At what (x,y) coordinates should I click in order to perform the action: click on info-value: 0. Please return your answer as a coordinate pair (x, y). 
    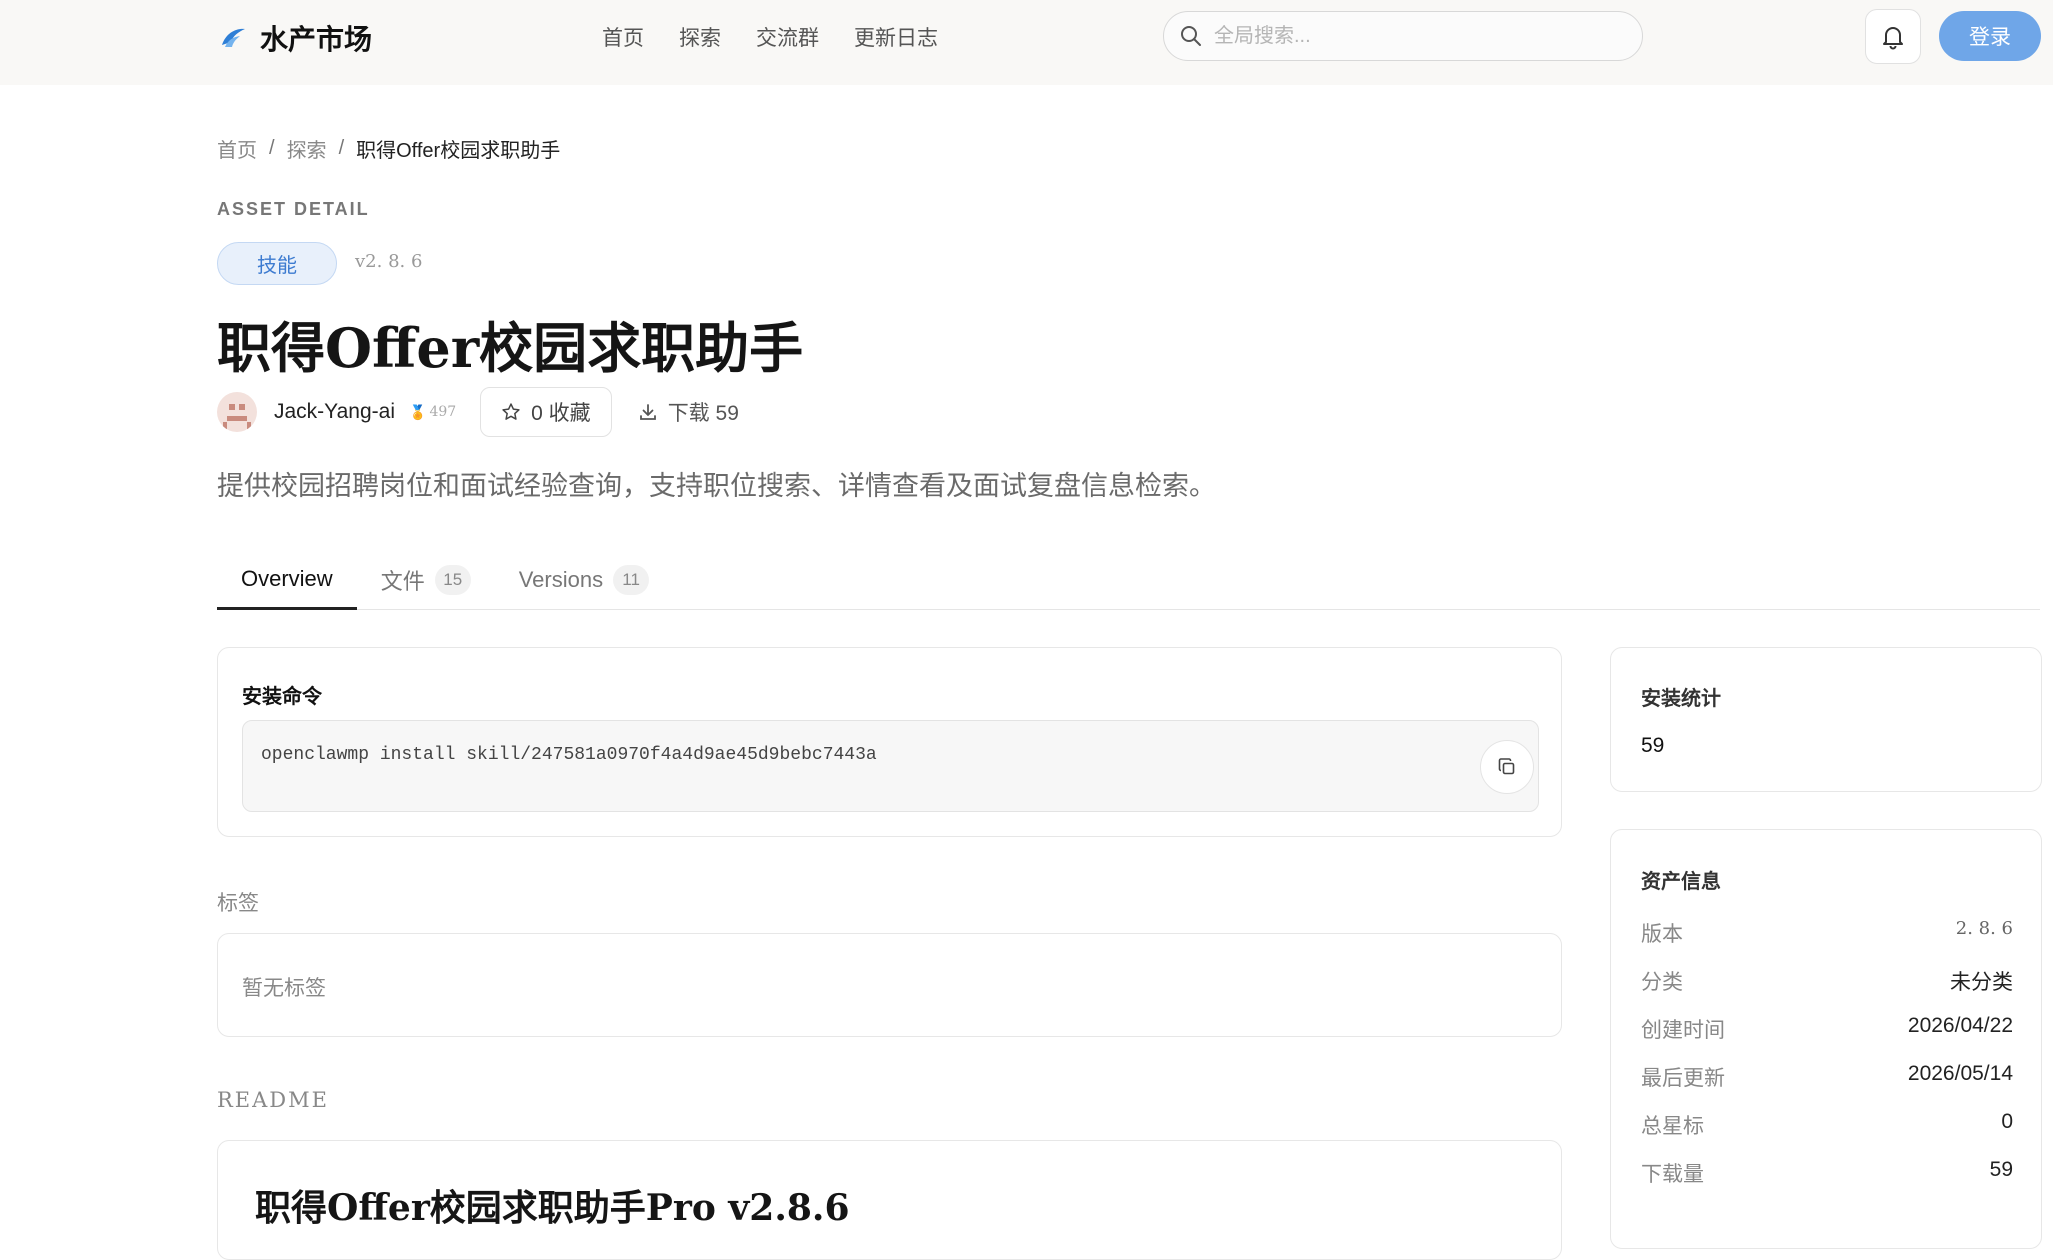
    Looking at the image, I should click on (2007, 1121).